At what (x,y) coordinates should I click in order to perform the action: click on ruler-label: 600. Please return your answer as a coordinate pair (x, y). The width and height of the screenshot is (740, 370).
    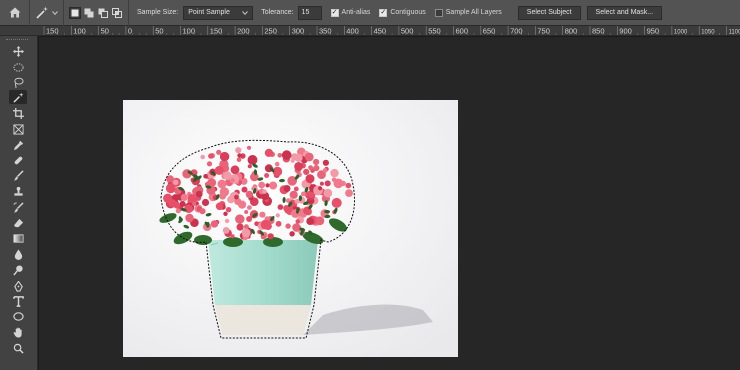
    Looking at the image, I should click on (462, 31).